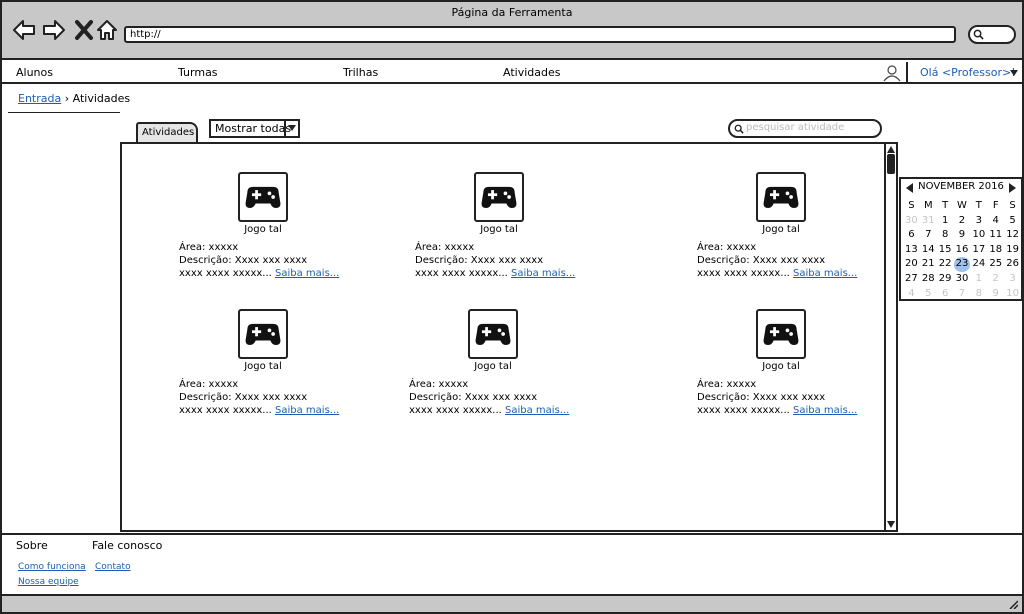 This screenshot has height=614, width=1024. I want to click on calendar-day: 28, so click(928, 279).